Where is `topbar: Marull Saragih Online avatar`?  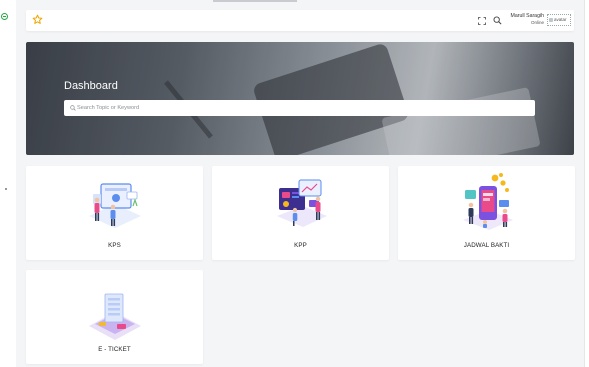
topbar: Marull Saragih Online avatar is located at coordinates (300, 20).